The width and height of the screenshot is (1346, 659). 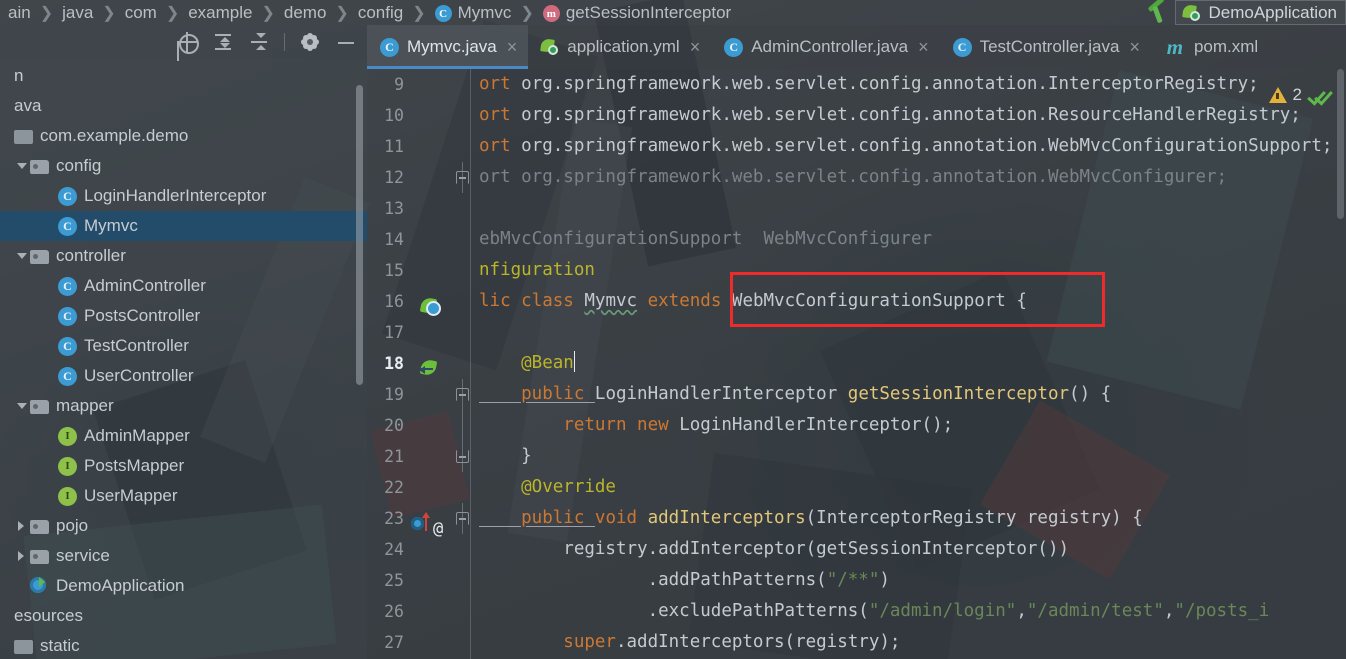 I want to click on override-method-gutter-icon: @, so click(x=432, y=525).